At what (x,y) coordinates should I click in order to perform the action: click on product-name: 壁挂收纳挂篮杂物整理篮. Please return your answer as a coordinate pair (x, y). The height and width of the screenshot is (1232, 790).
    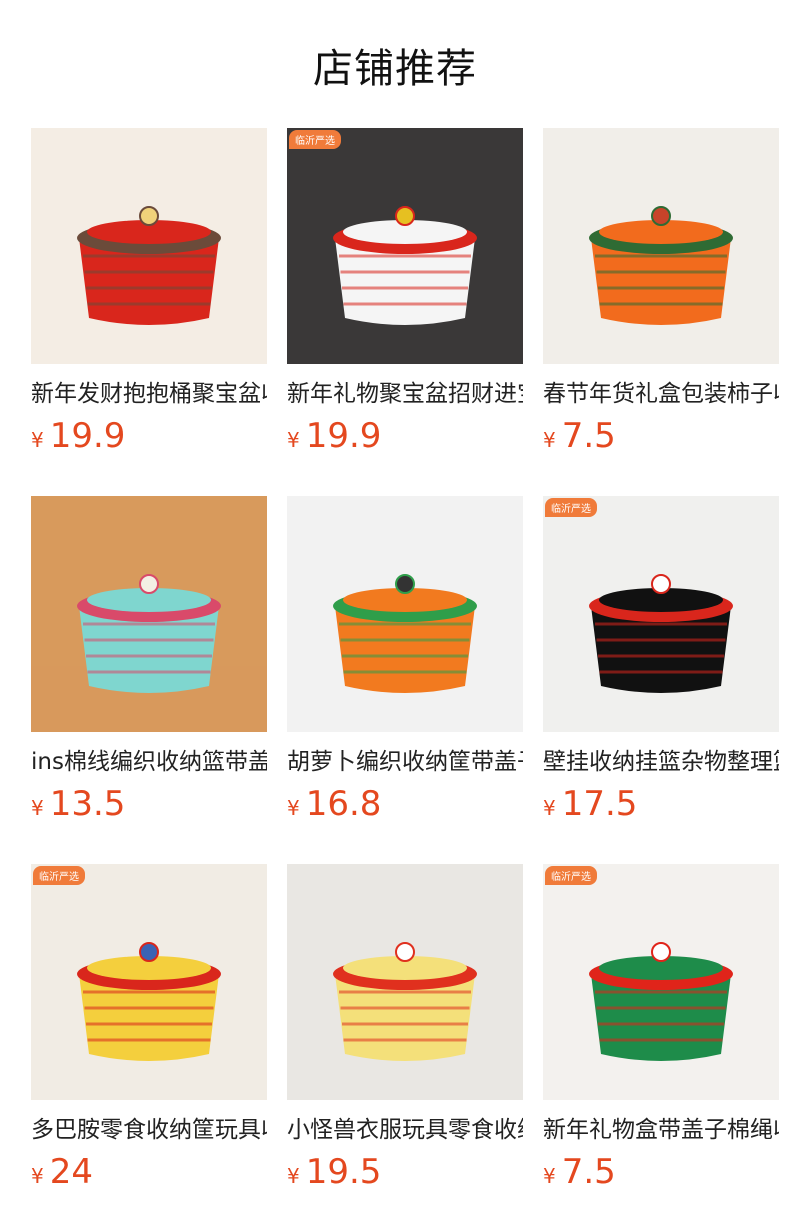
    Looking at the image, I should click on (661, 762).